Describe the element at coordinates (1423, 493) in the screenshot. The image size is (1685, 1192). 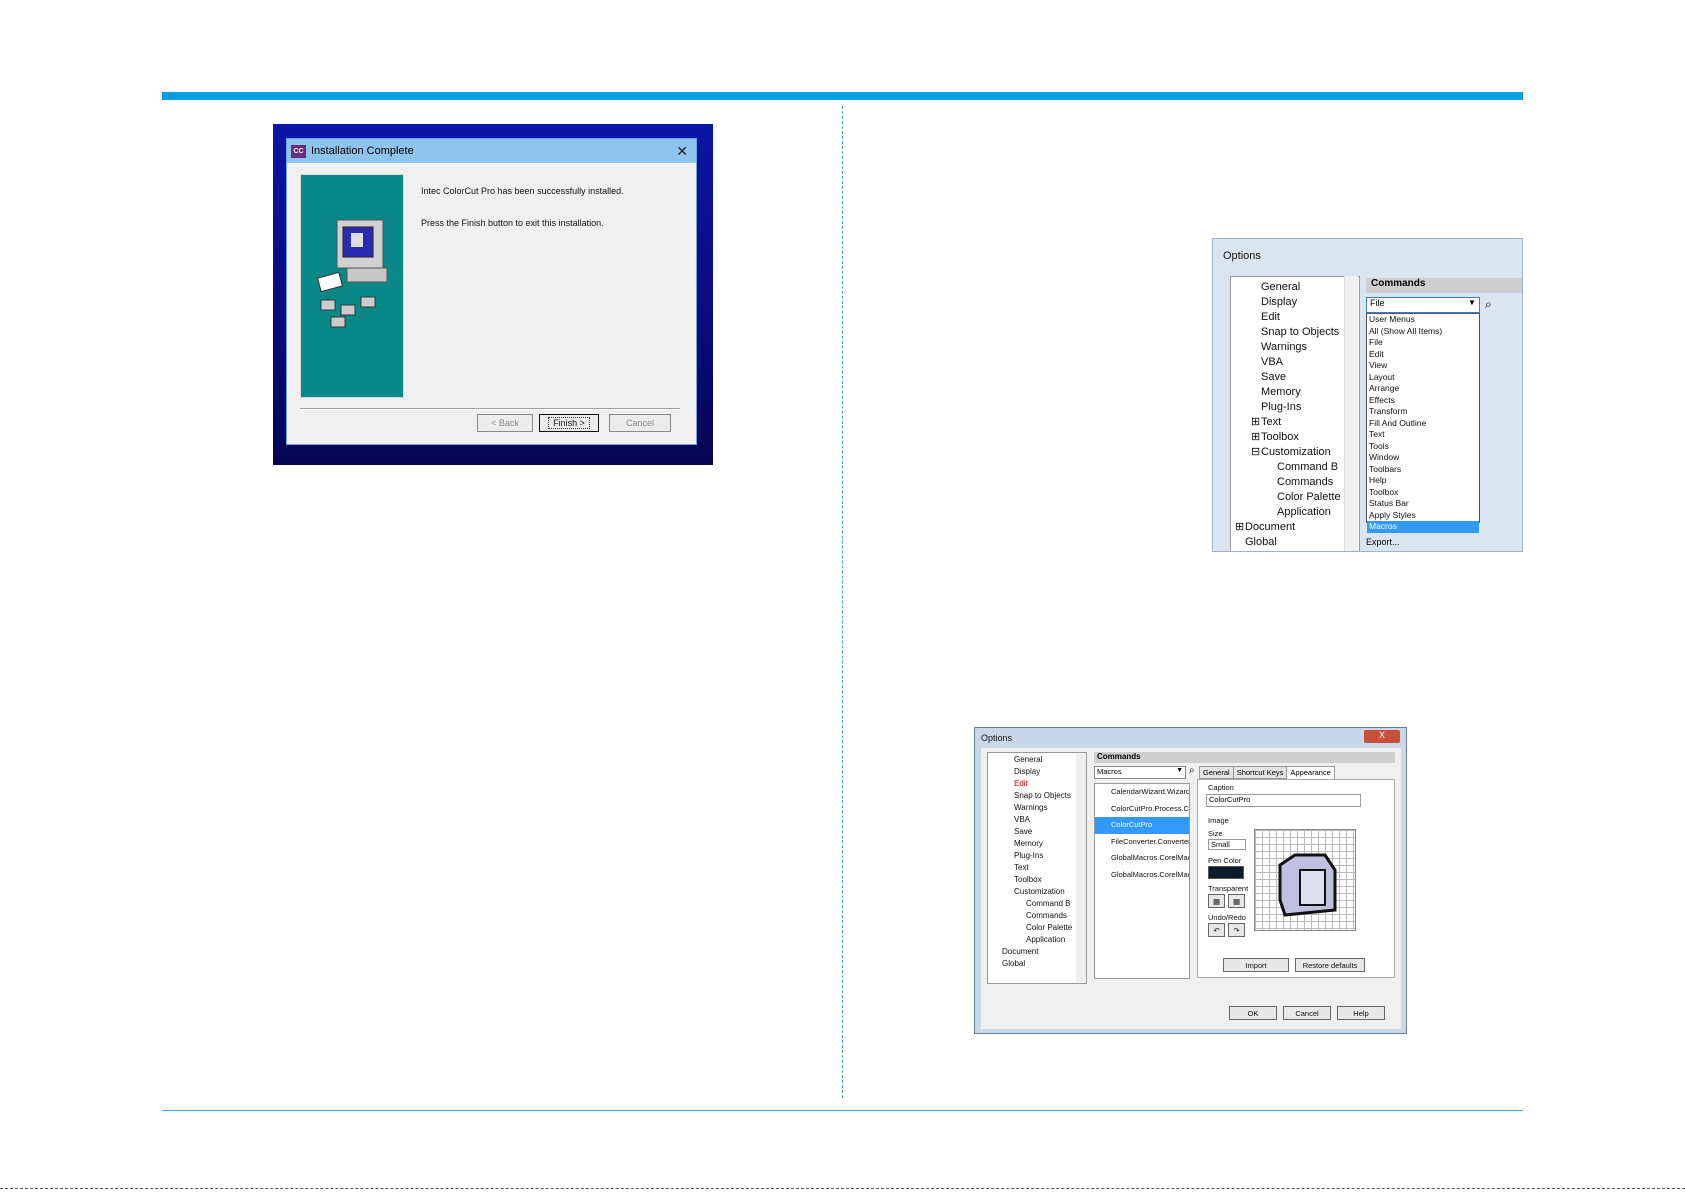
I see `dropdown-item: Toolbox` at that location.